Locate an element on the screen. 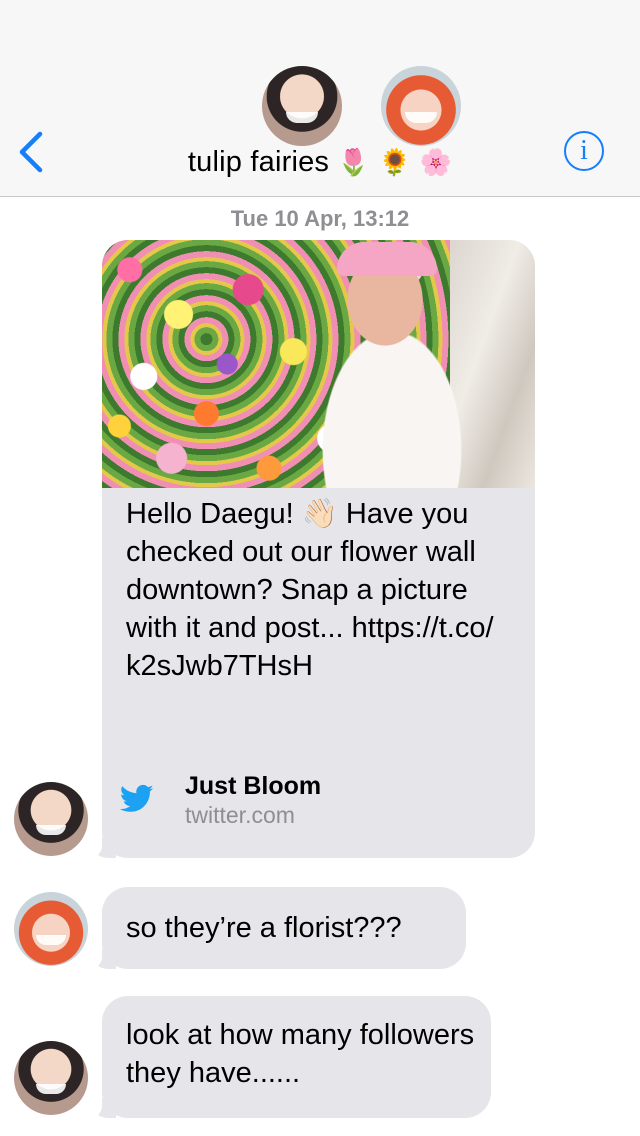 The image size is (640, 1136). link-preview-image is located at coordinates (318, 364).